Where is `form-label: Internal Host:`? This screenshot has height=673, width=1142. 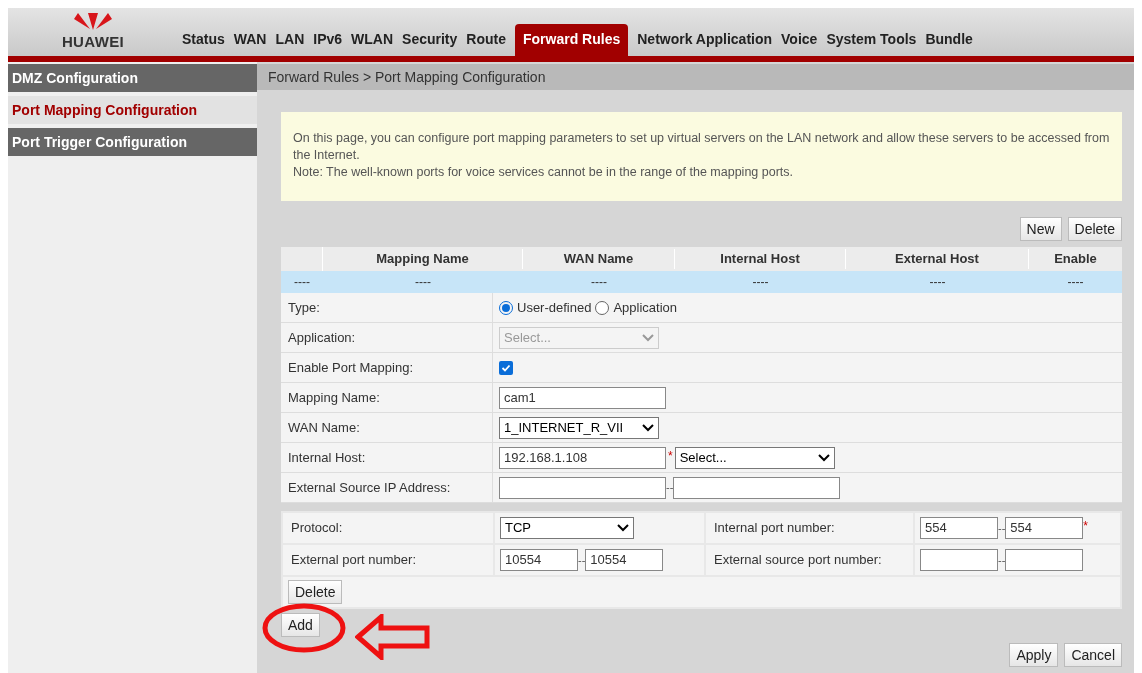
form-label: Internal Host: is located at coordinates (387, 457).